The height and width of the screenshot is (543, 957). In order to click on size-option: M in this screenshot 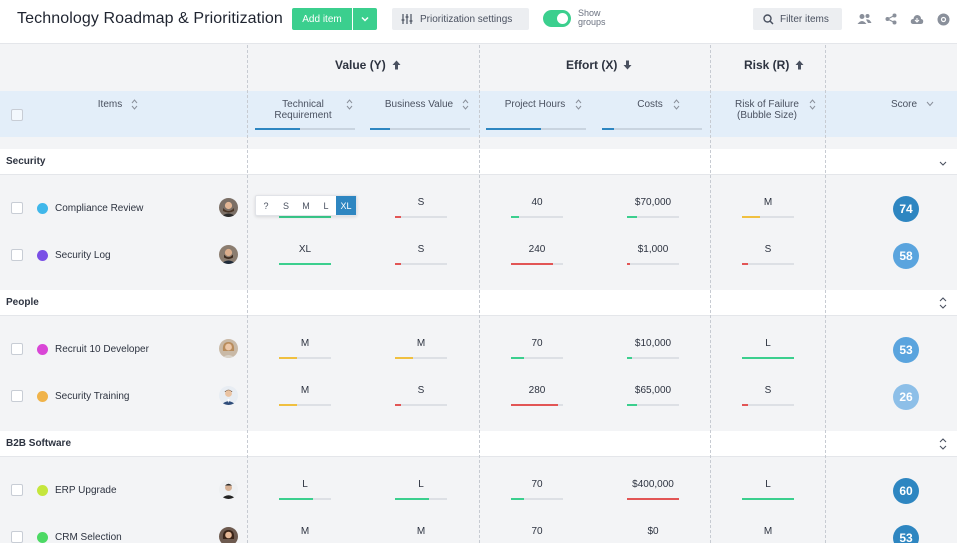, I will do `click(306, 205)`.